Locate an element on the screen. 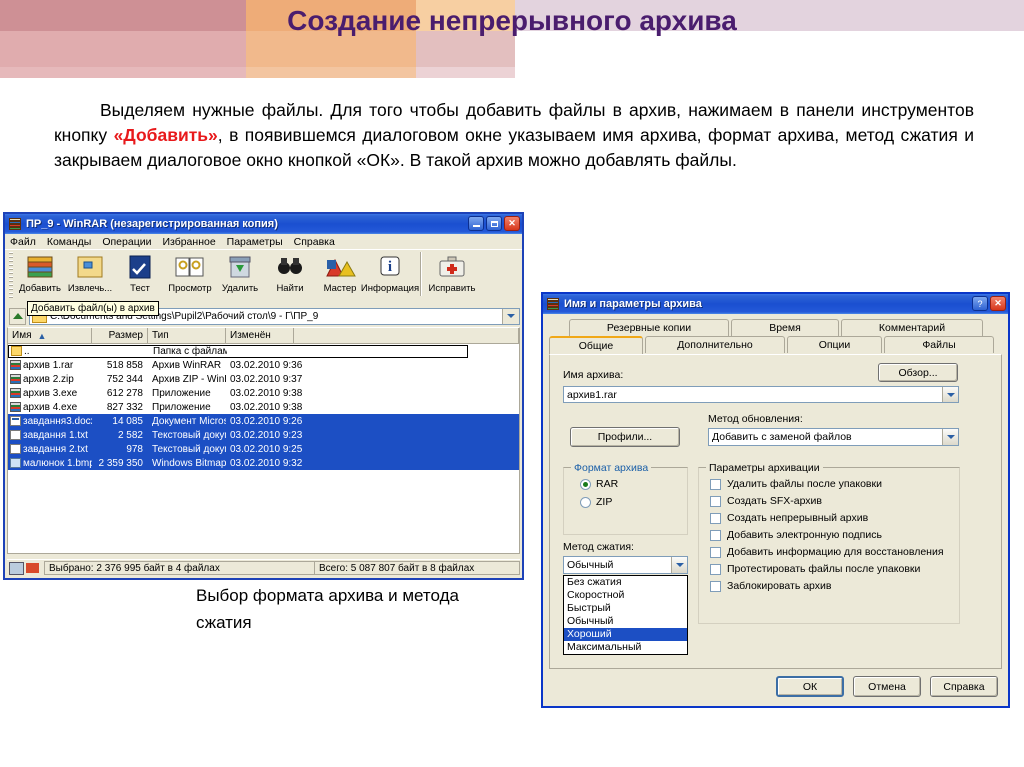  checkbox-delete-after-archiving: Удалить файлы после упаковки is located at coordinates (834, 484).